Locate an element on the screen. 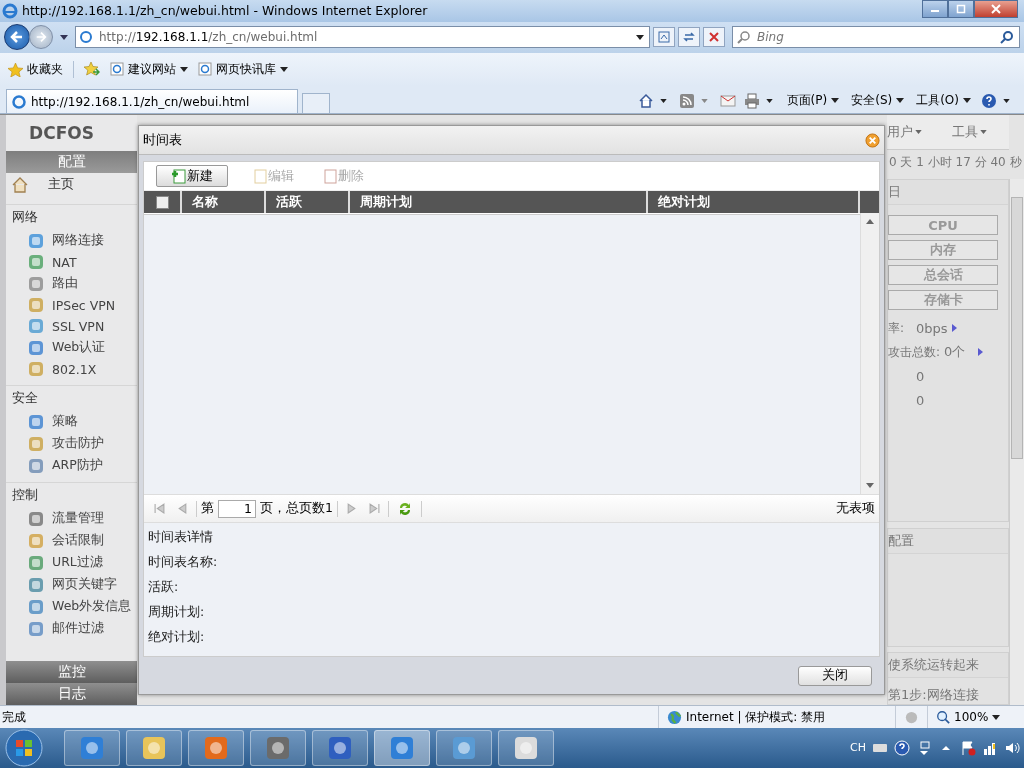  network-icon is located at coordinates (990, 748).